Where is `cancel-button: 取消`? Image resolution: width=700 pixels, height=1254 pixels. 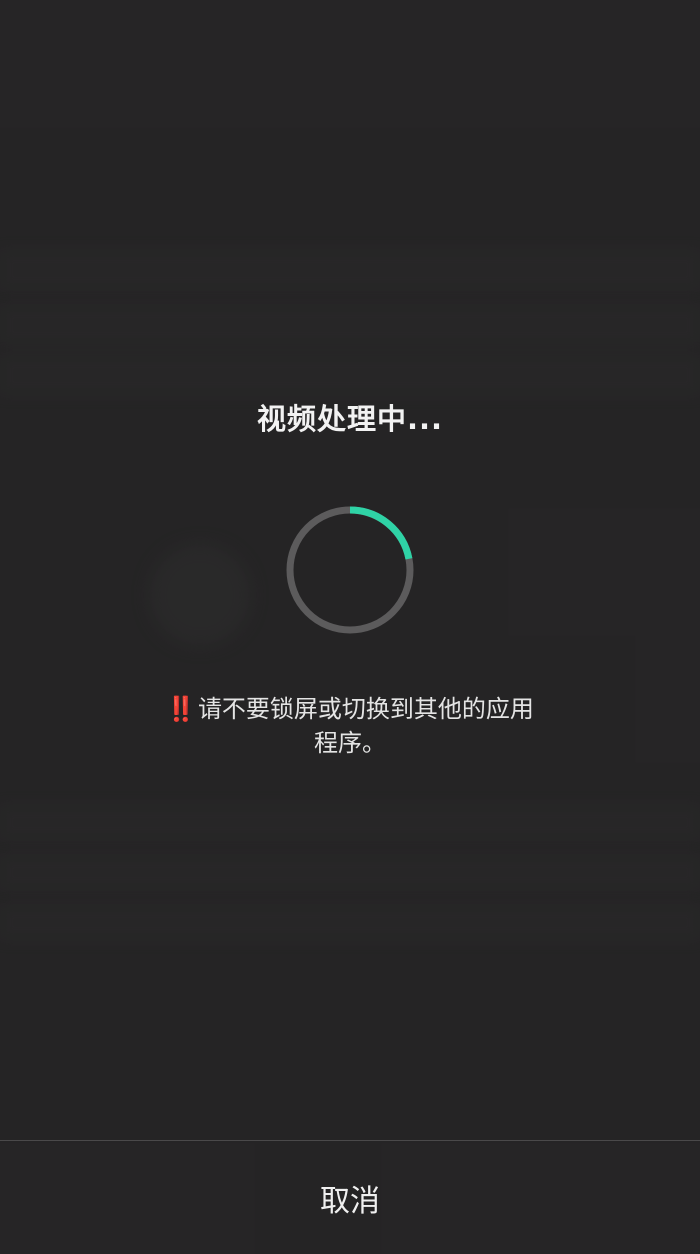
cancel-button: 取消 is located at coordinates (350, 1197).